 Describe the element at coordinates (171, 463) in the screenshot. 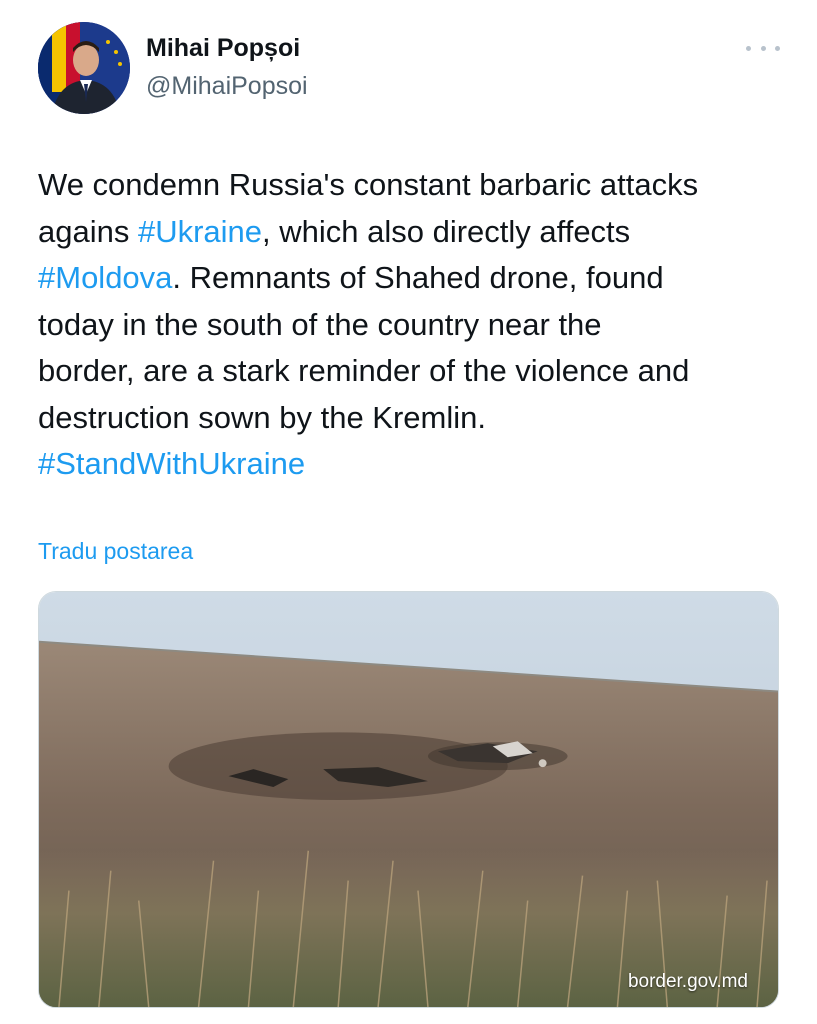

I see `hashtag-link: #StandWithUkraine` at that location.